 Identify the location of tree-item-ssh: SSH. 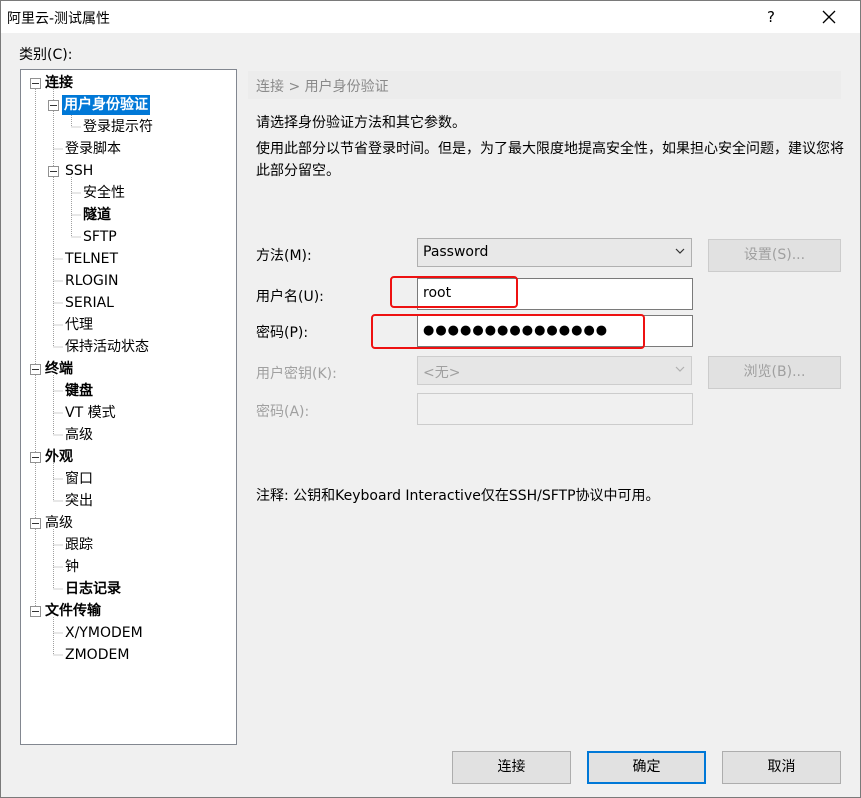
(79, 171).